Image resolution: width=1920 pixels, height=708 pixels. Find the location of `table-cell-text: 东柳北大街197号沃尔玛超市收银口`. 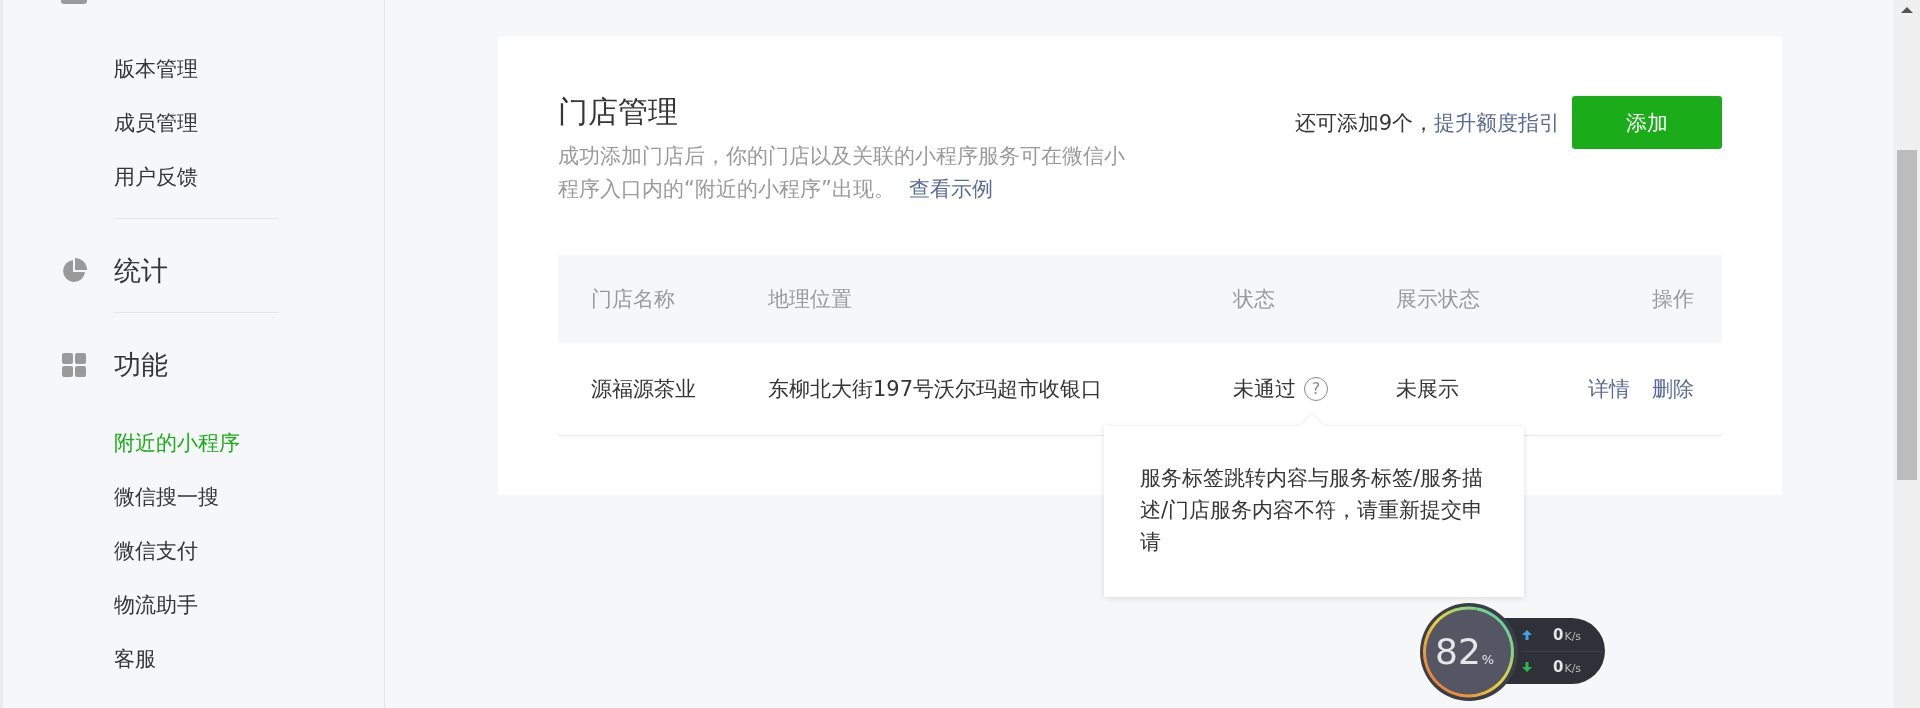

table-cell-text: 东柳北大街197号沃尔玛超市收银口 is located at coordinates (935, 389).